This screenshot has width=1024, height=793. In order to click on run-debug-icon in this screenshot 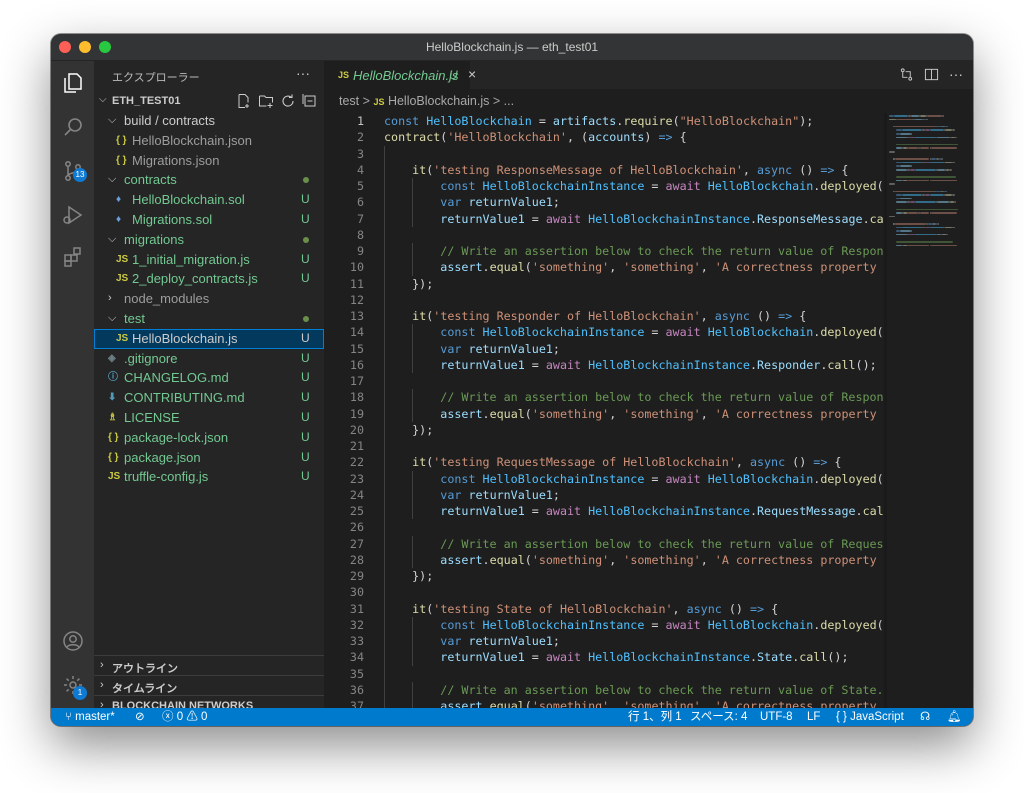, I will do `click(72, 215)`.